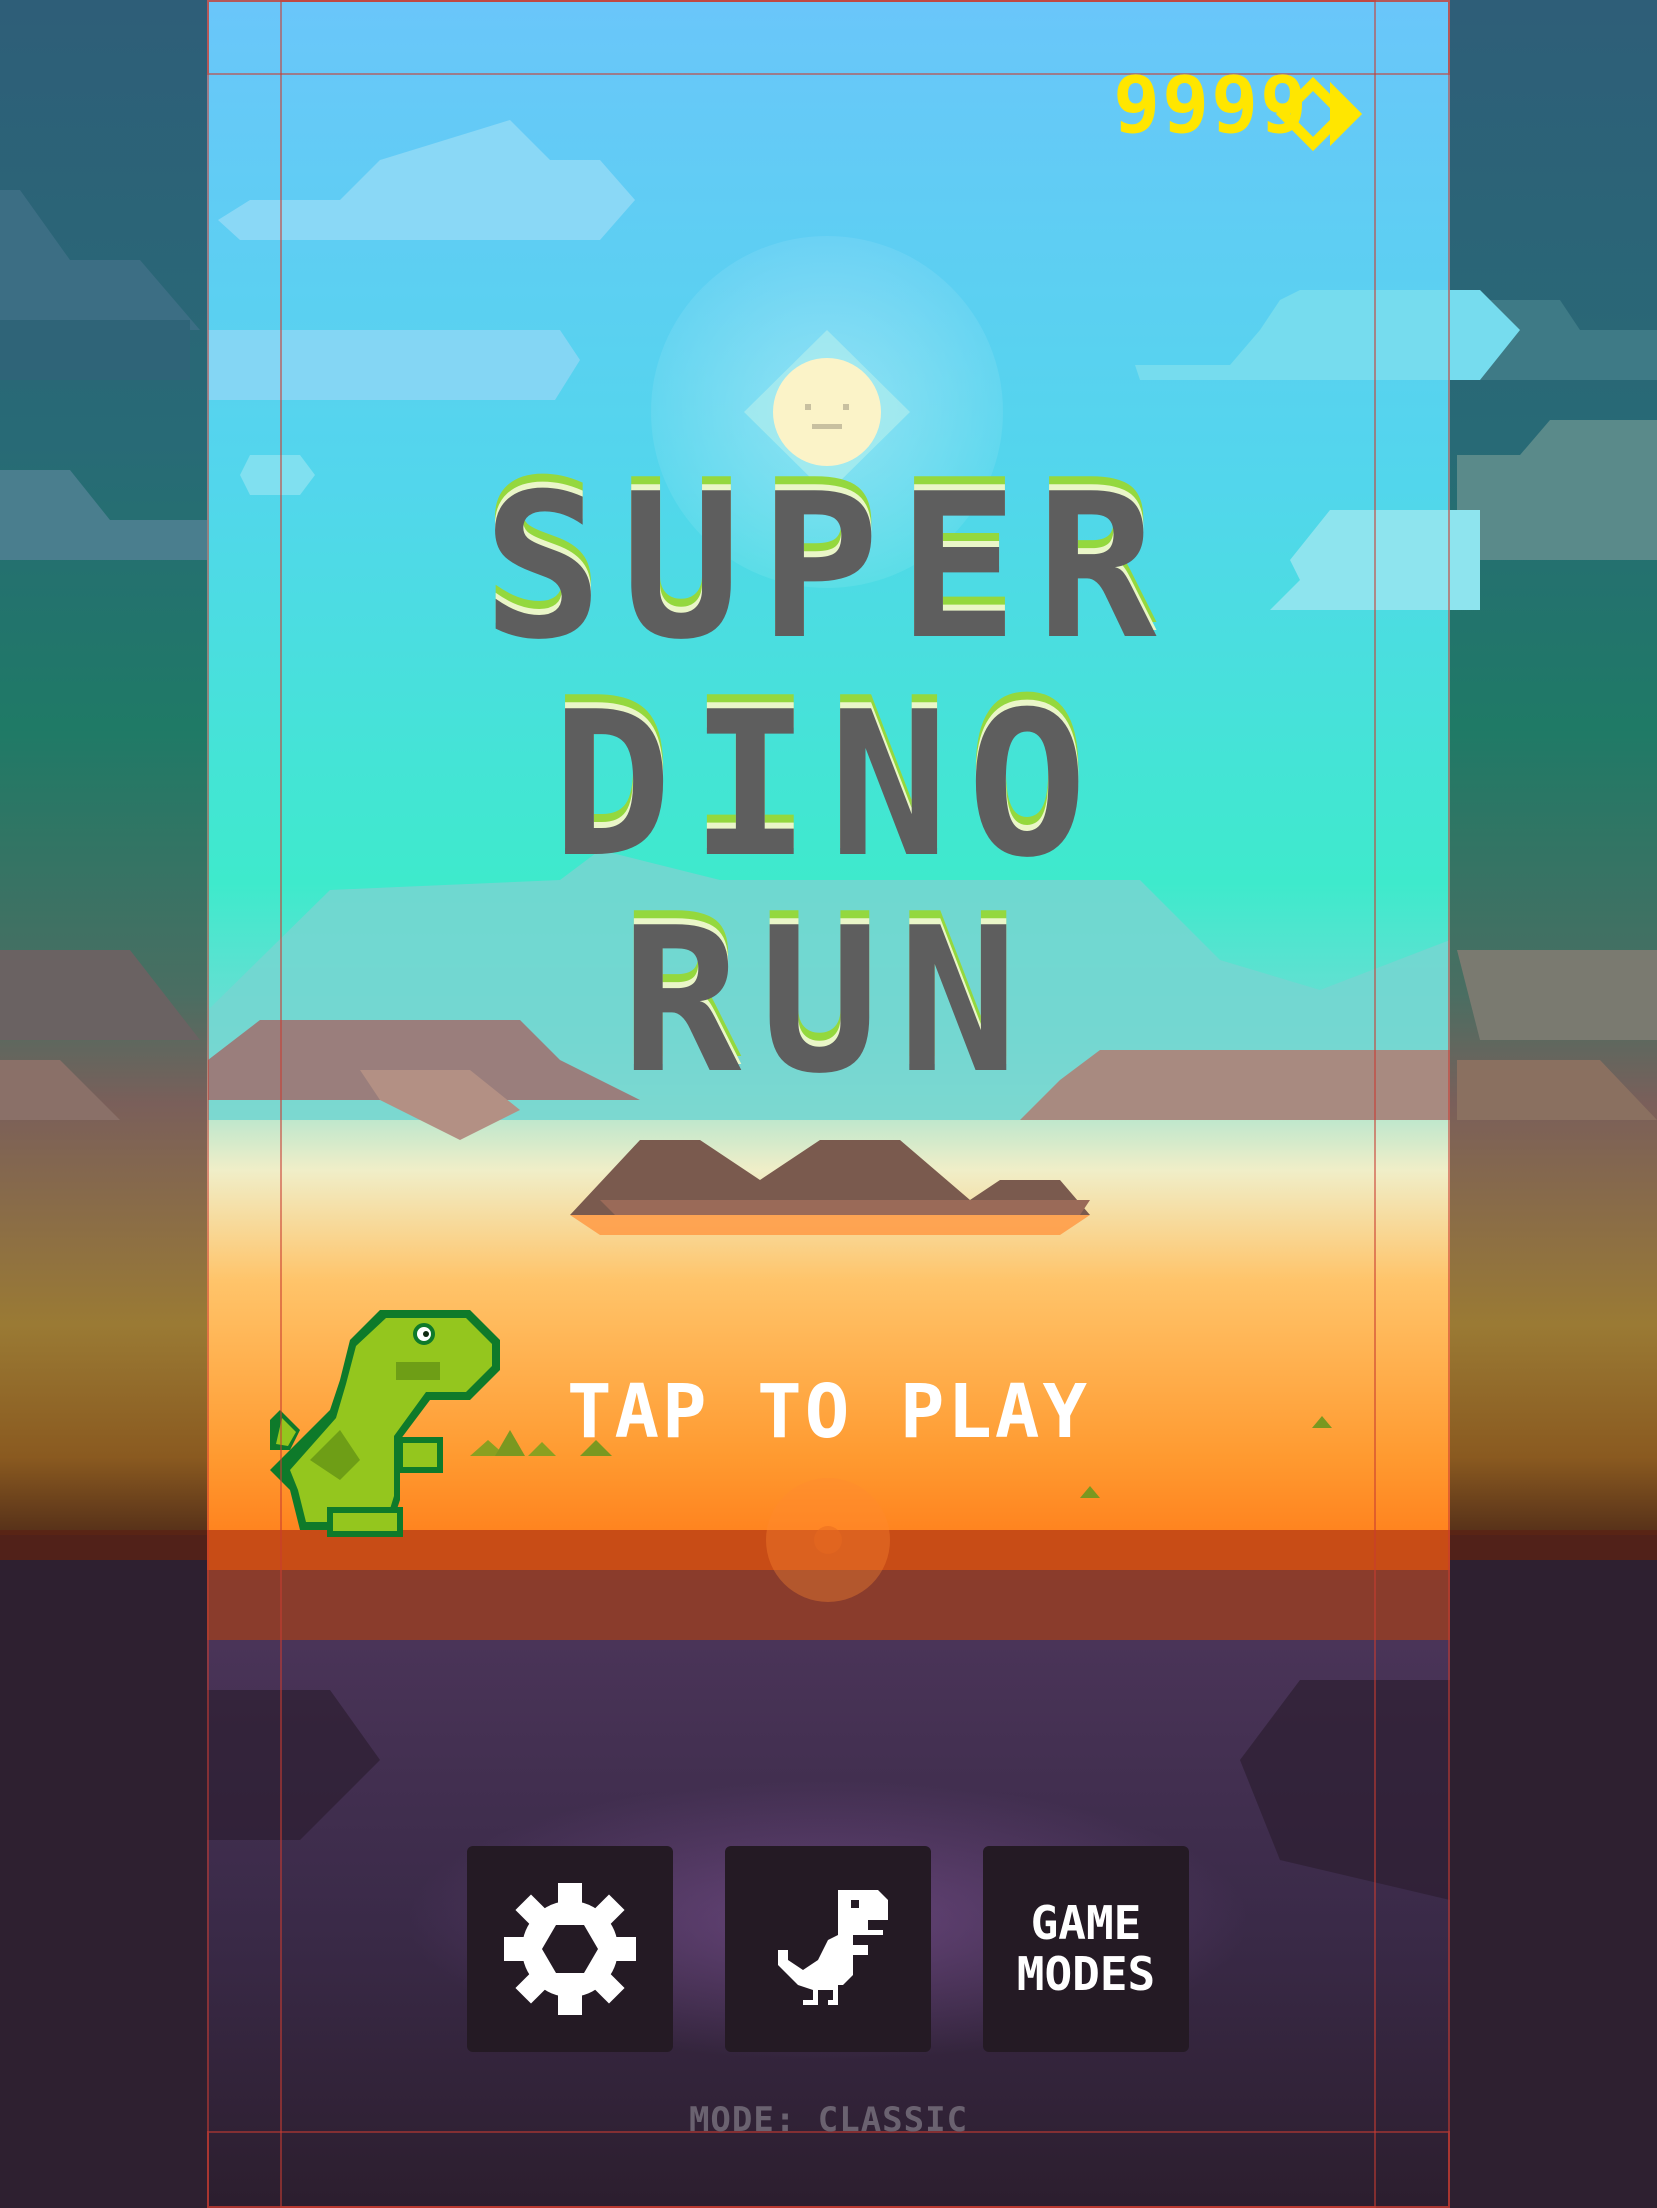 This screenshot has width=1657, height=2208. I want to click on title-line-super: SUPER, so click(828, 567).